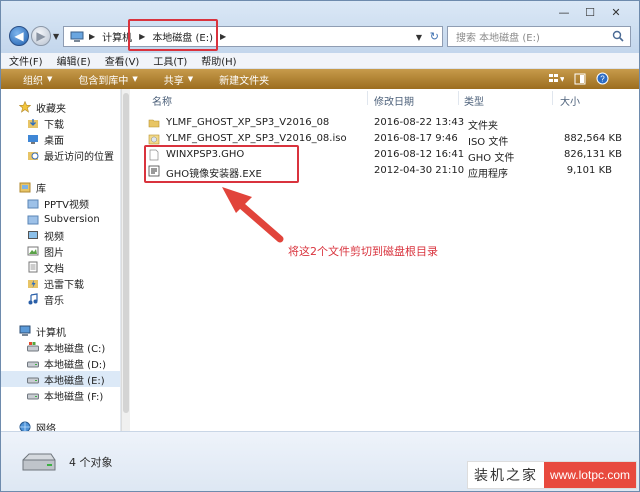 This screenshot has height=492, width=640. What do you see at coordinates (33, 123) in the screenshot?
I see `downloads-folder-icon` at bounding box center [33, 123].